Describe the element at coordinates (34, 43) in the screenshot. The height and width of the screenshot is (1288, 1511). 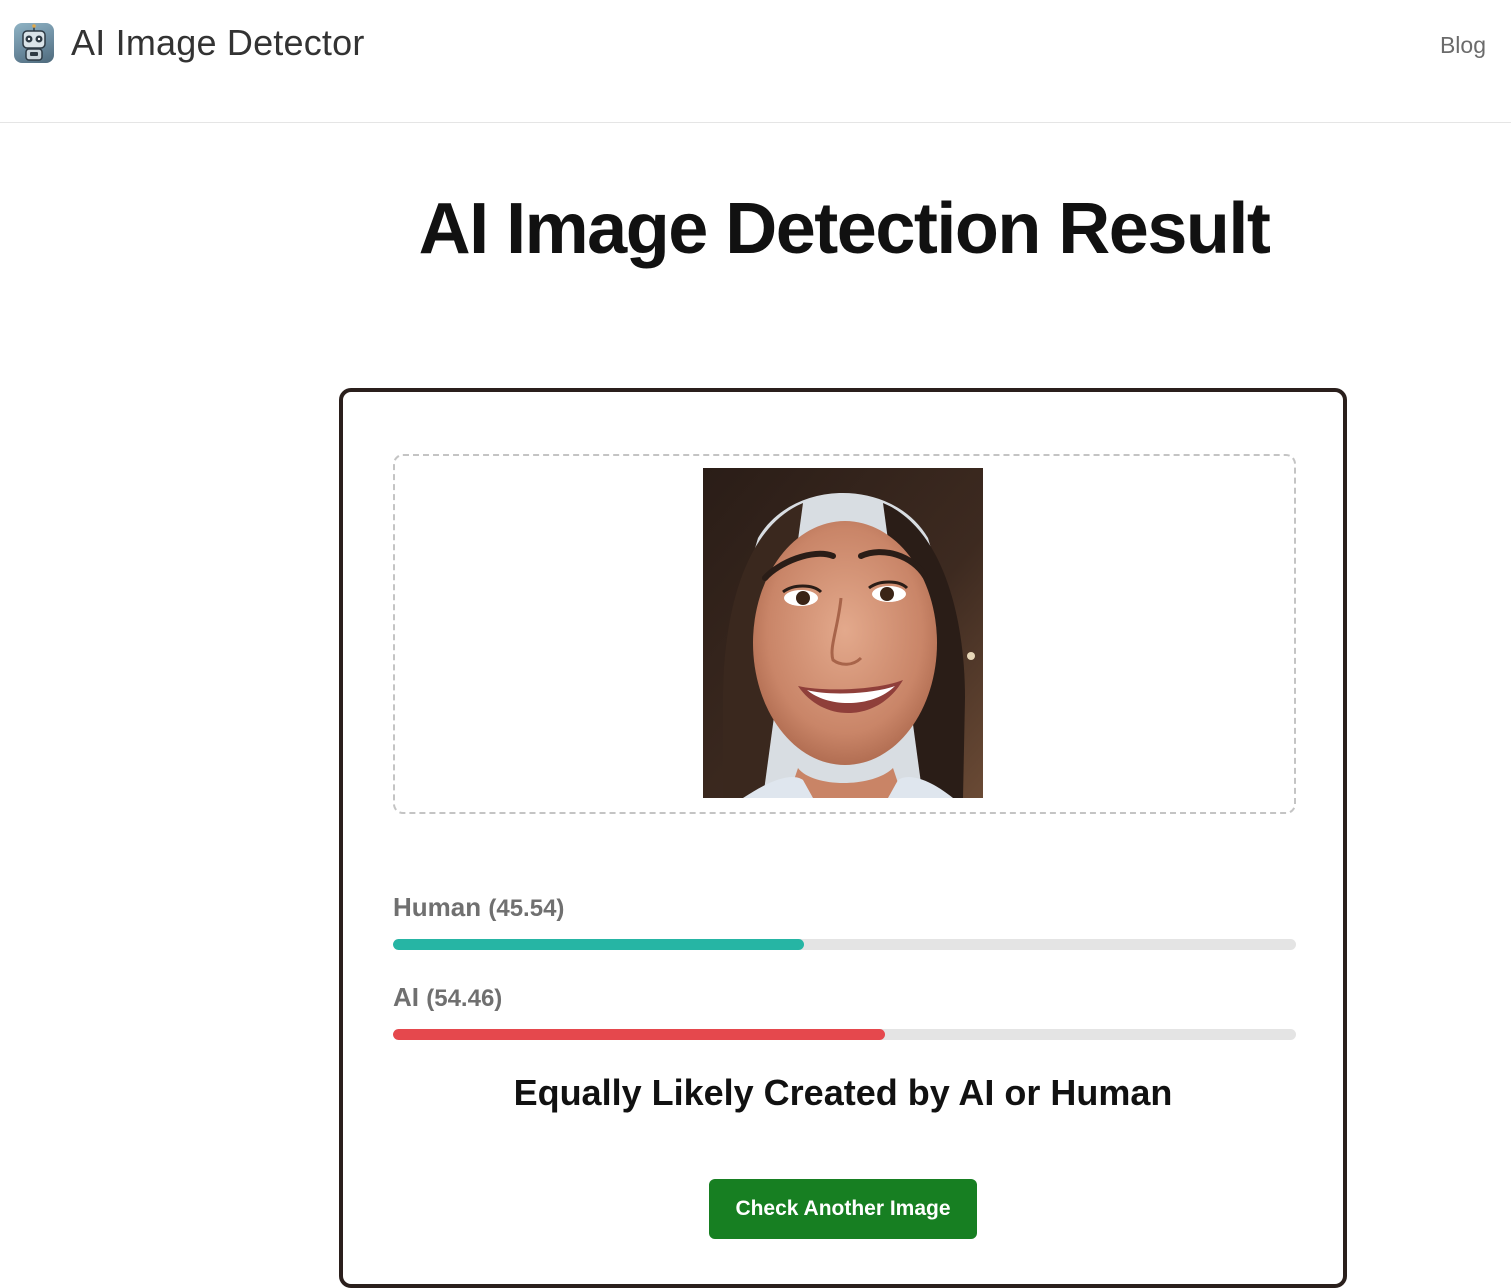
I see `robot-icon` at that location.